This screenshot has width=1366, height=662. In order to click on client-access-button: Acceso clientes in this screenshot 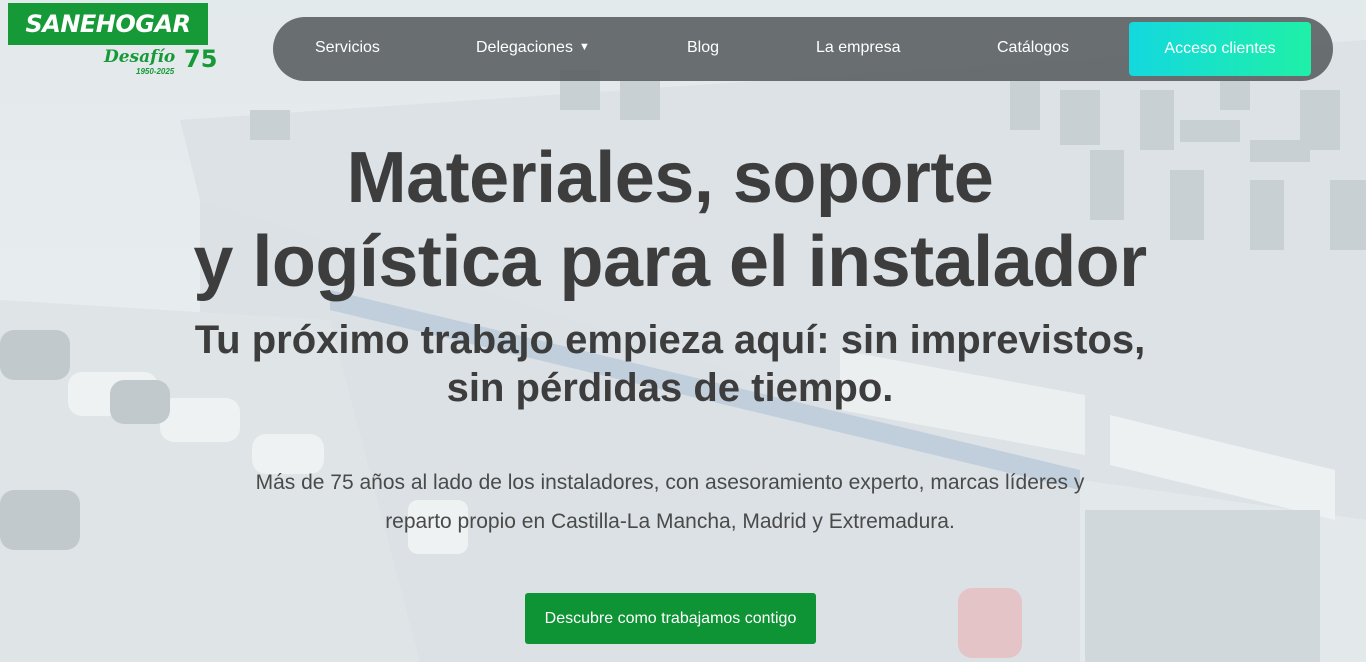, I will do `click(1220, 49)`.